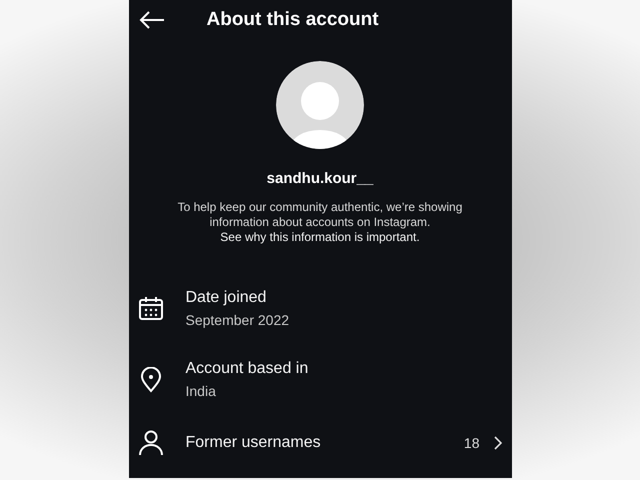 Image resolution: width=640 pixels, height=480 pixels. What do you see at coordinates (151, 443) in the screenshot?
I see `person-icon` at bounding box center [151, 443].